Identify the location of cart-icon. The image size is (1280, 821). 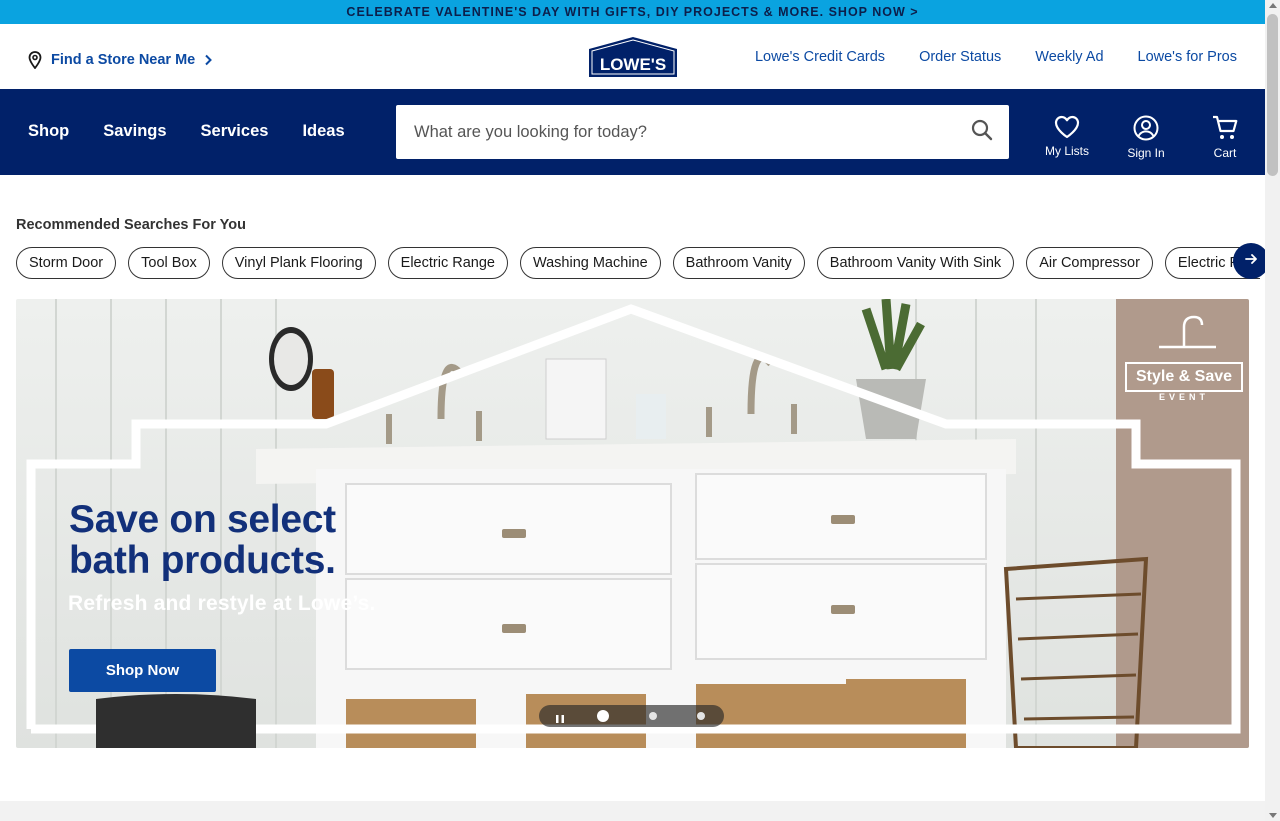
(1225, 130).